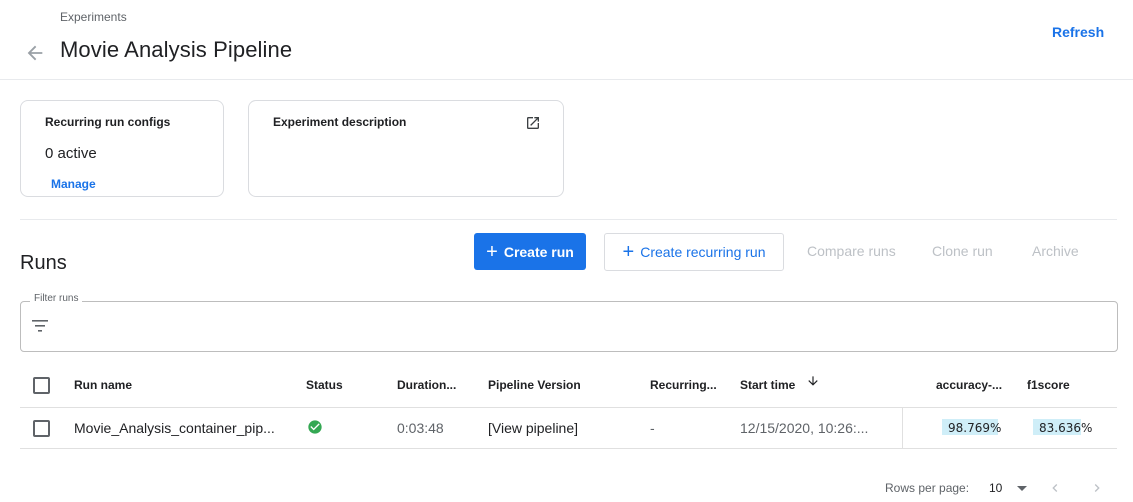  I want to click on column-header-status: Status, so click(324, 385).